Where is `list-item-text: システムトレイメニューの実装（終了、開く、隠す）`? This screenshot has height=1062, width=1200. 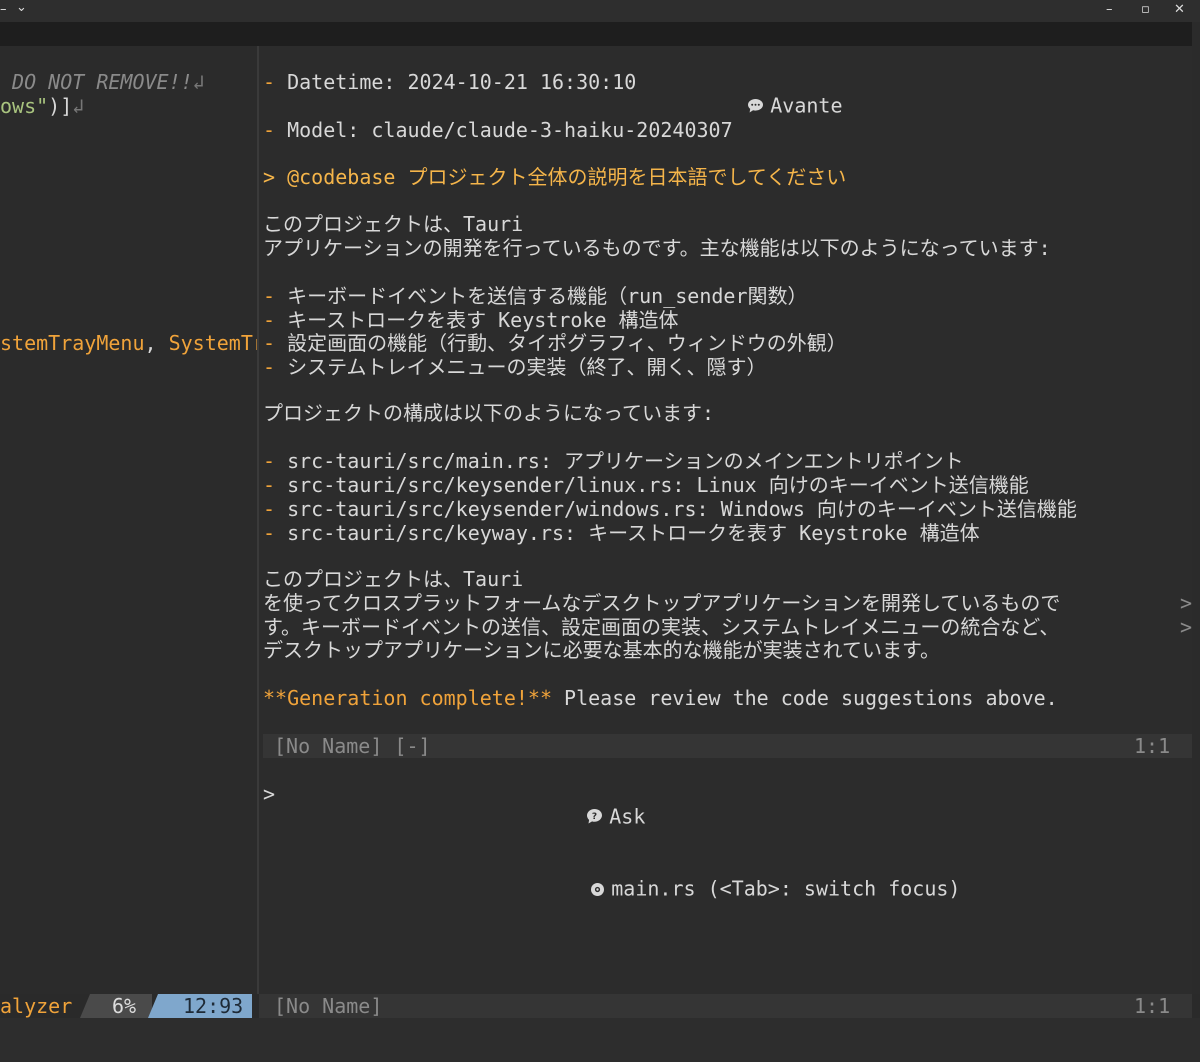 list-item-text: システムトレイメニューの実装（終了、開く、隠す） is located at coordinates (527, 367).